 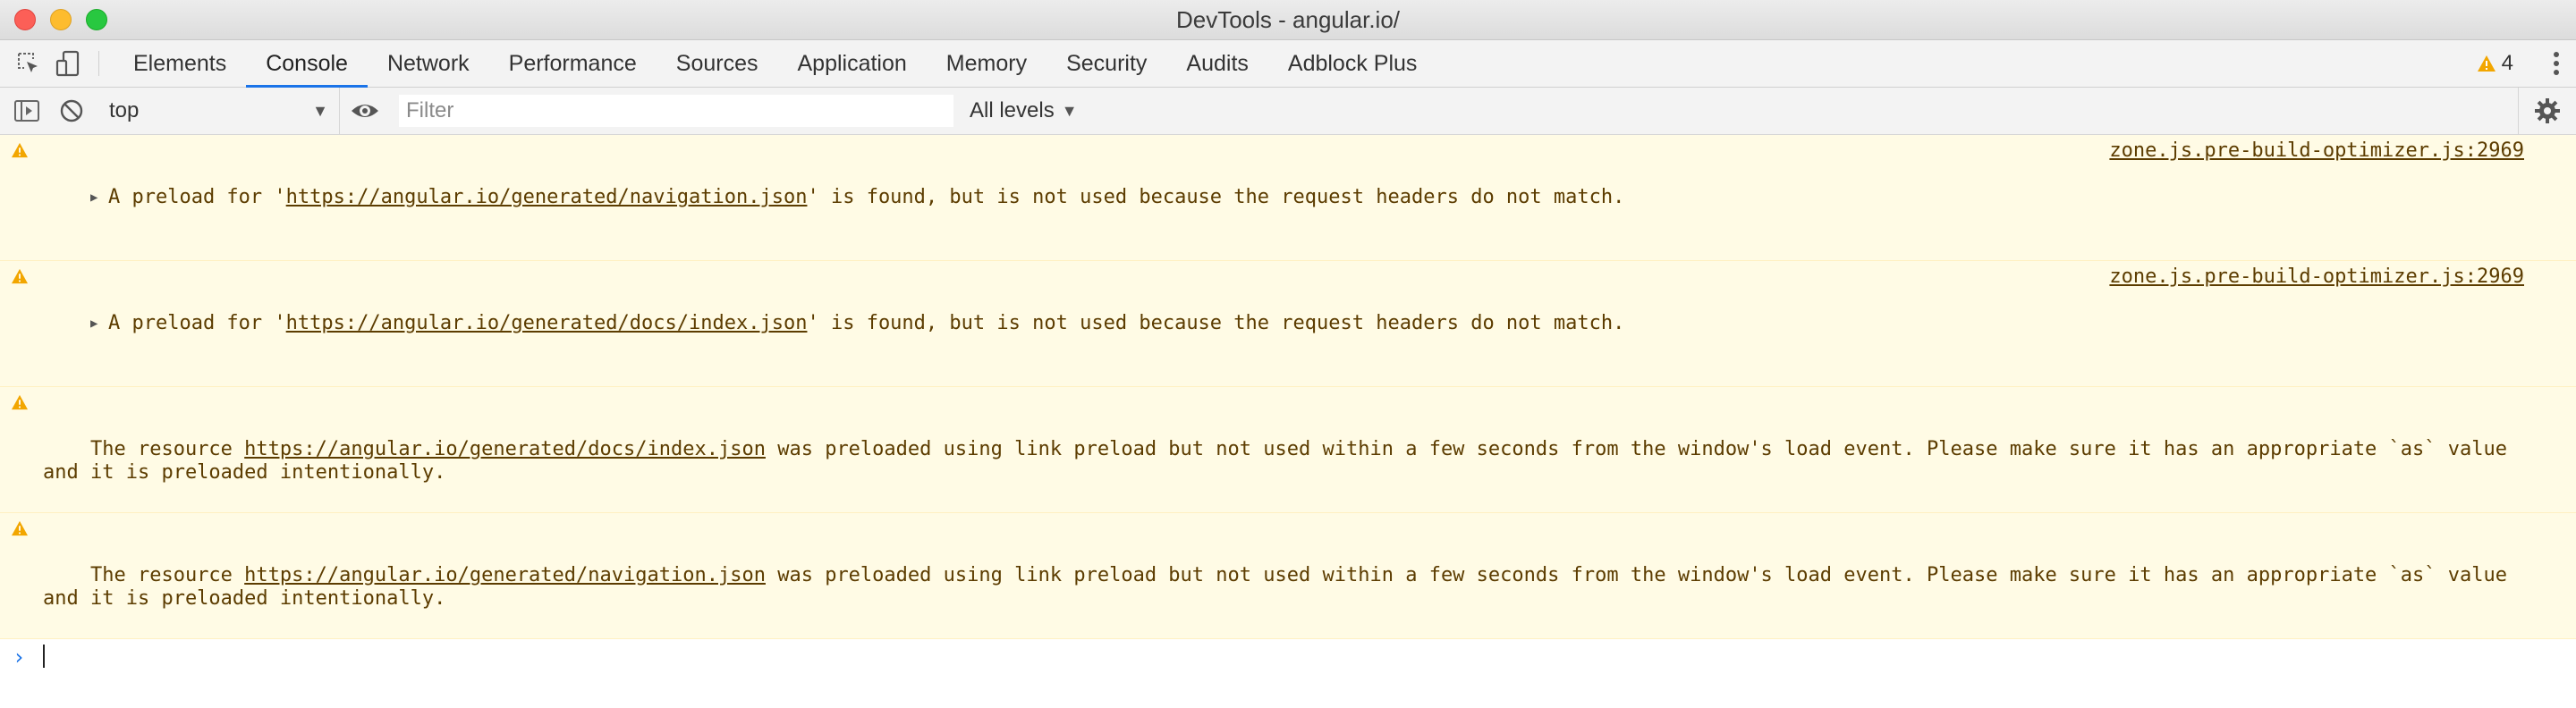 I want to click on minimize-window-button, so click(x=61, y=19).